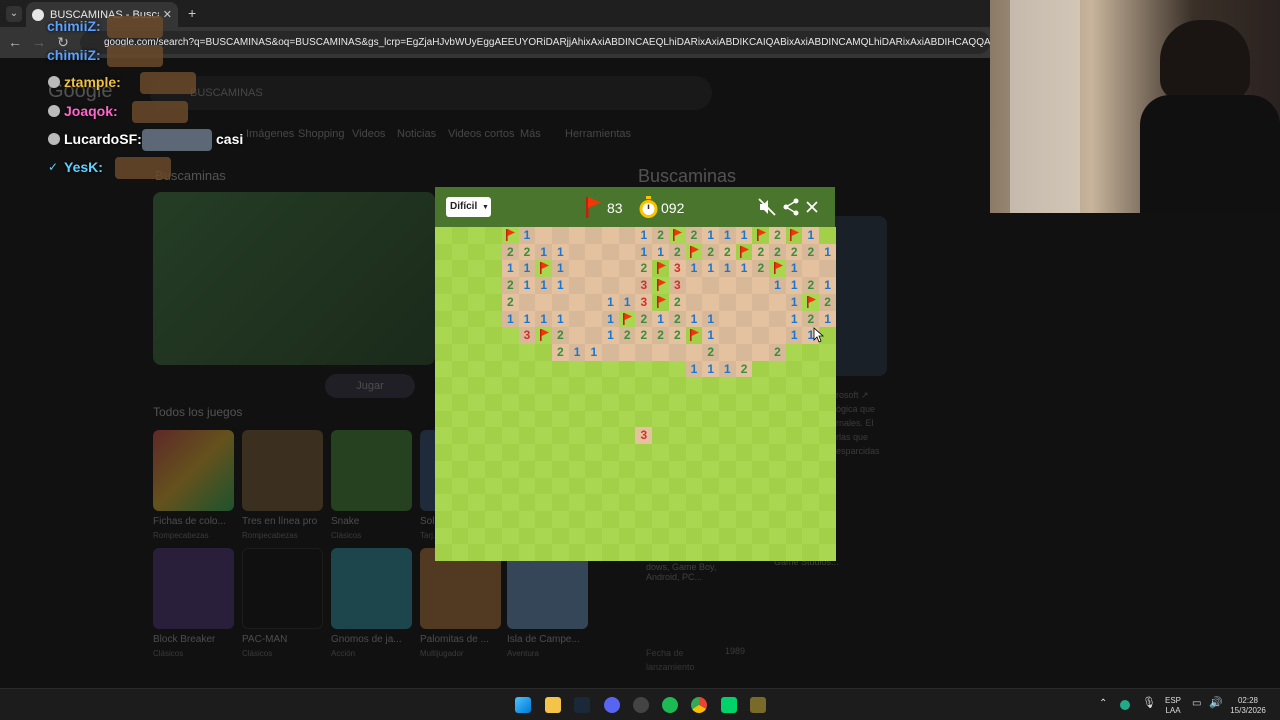  Describe the element at coordinates (758, 705) in the screenshot. I see `app-icon` at that location.